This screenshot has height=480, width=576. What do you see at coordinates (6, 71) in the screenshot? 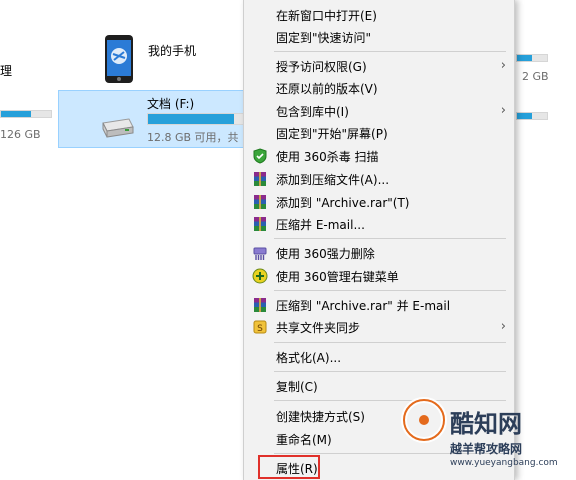
I see `partial-label-left: 理` at bounding box center [6, 71].